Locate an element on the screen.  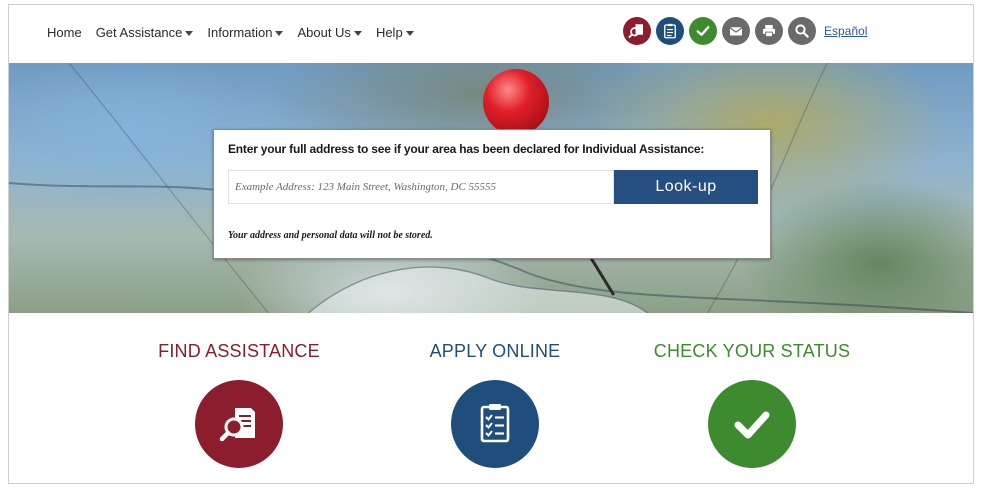
search-tool-button is located at coordinates (802, 31).